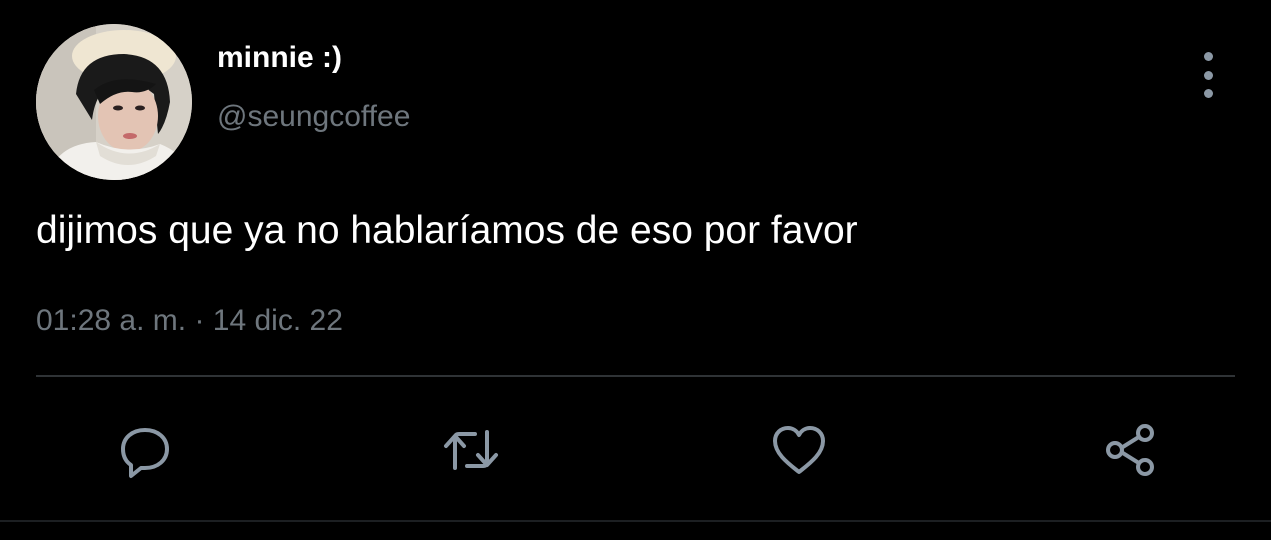 The height and width of the screenshot is (540, 1271). I want to click on speech-bubble-icon, so click(145, 453).